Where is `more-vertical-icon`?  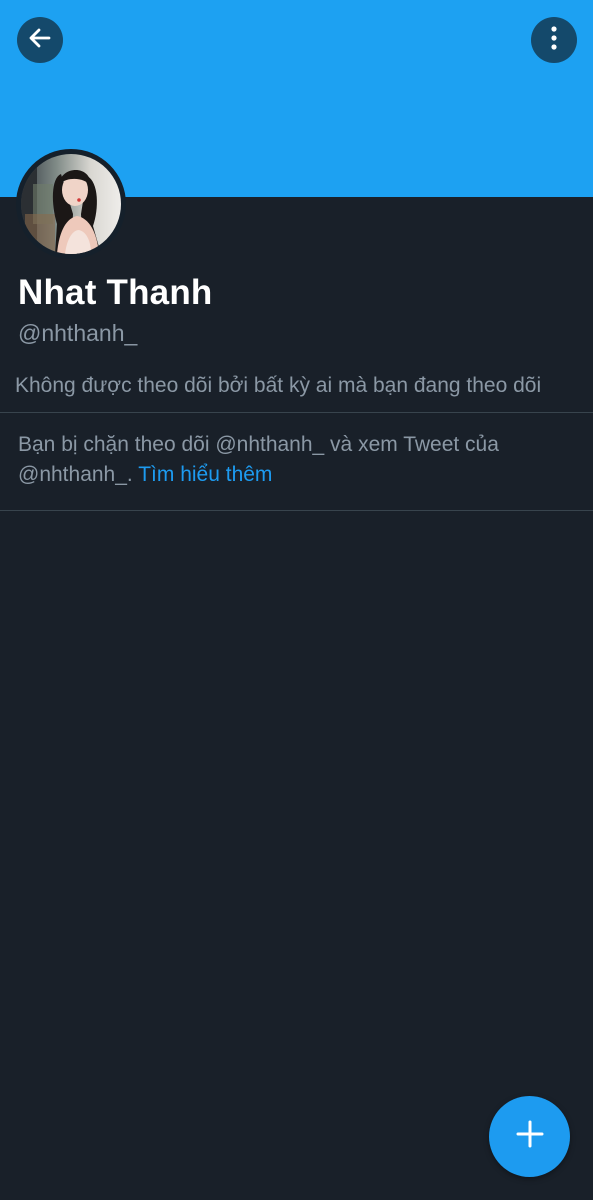 more-vertical-icon is located at coordinates (554, 40).